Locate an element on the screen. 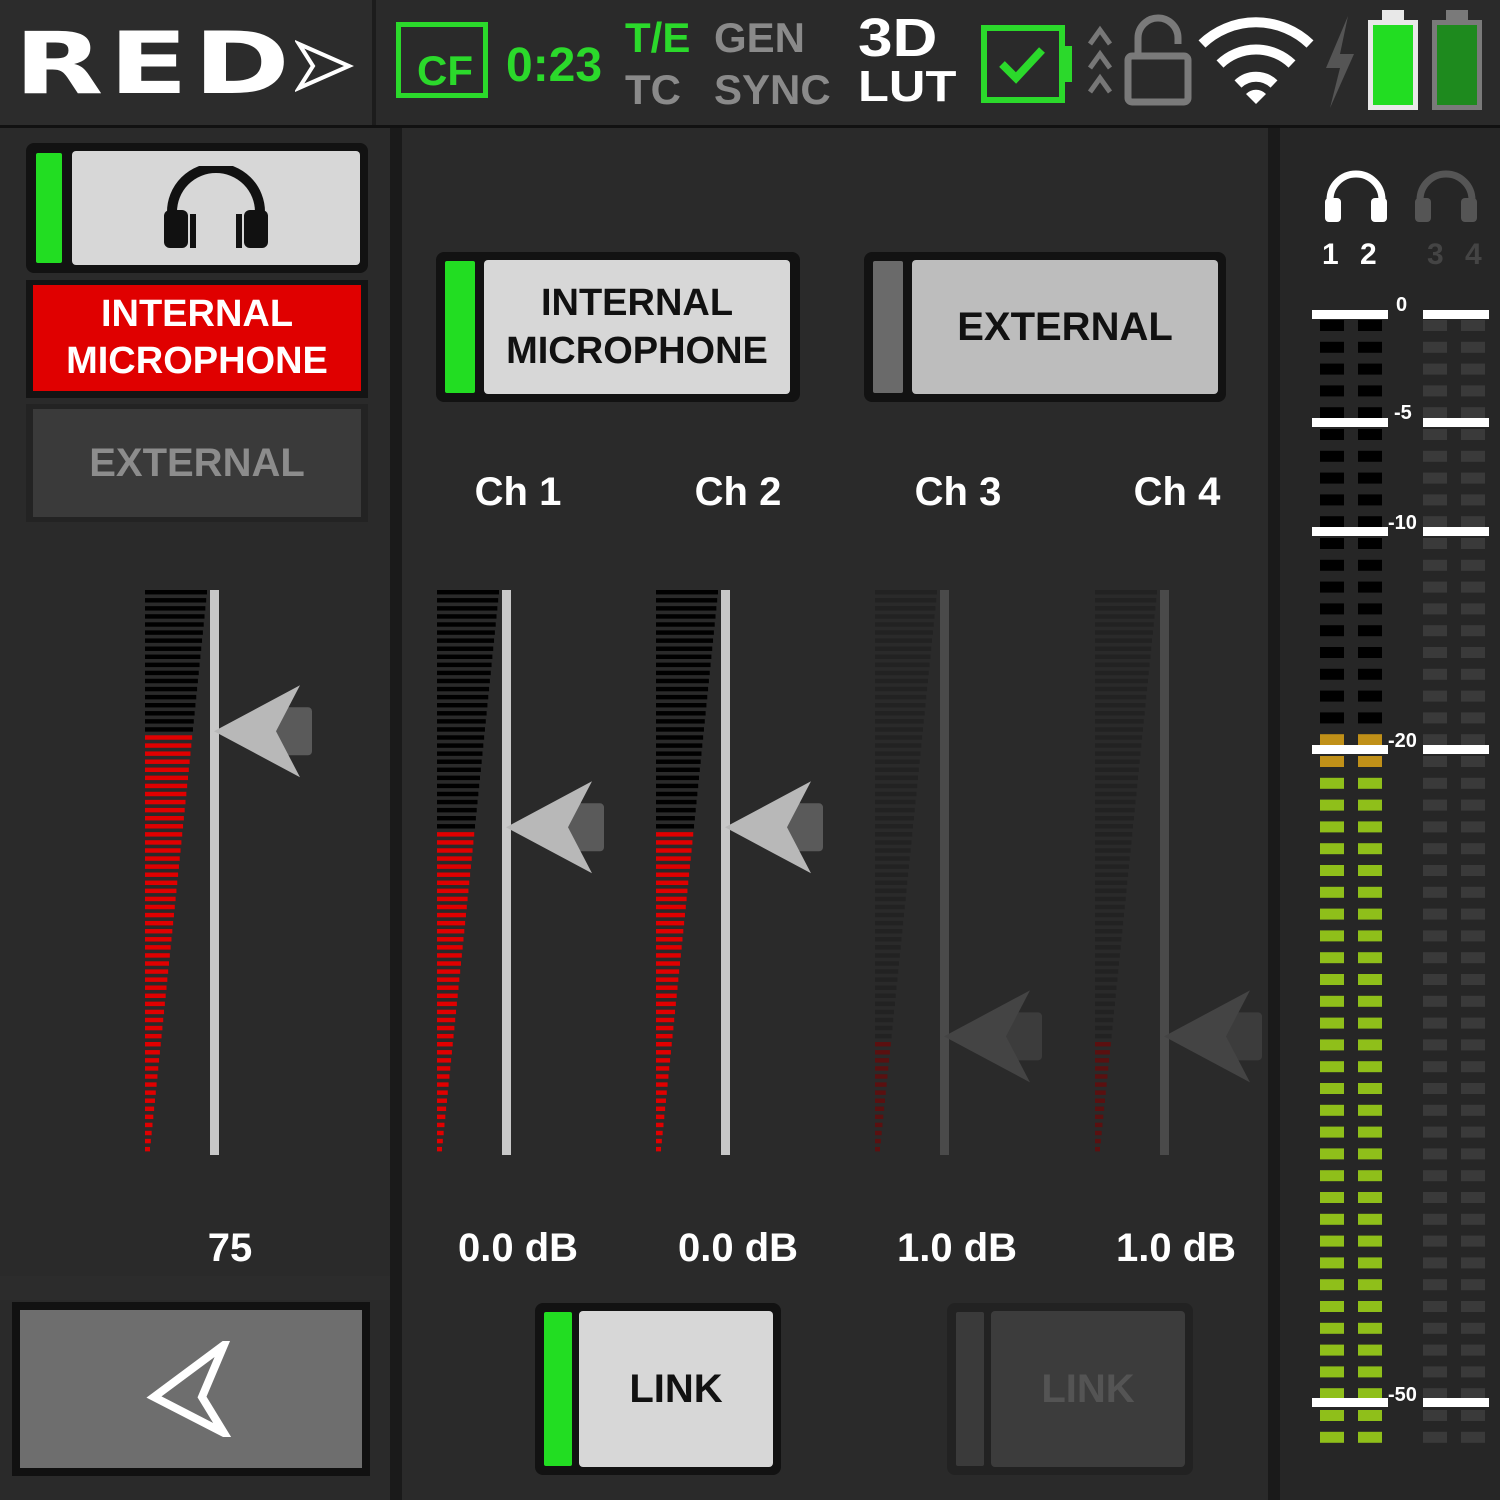  lock-icon is located at coordinates (1158, 61).